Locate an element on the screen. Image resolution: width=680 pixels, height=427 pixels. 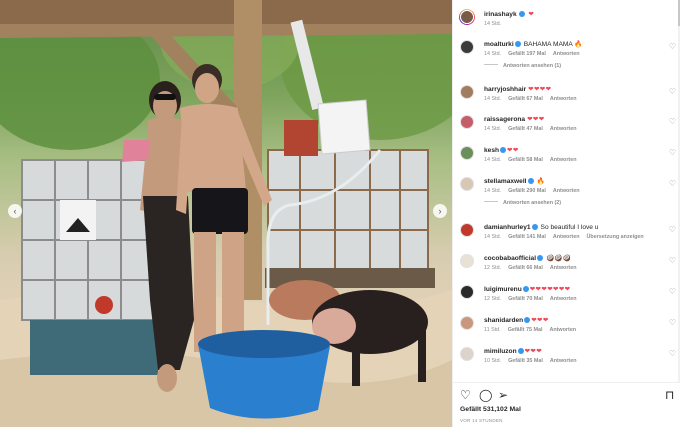
bookmark-icon: ⊓ is located at coordinates (669, 395).